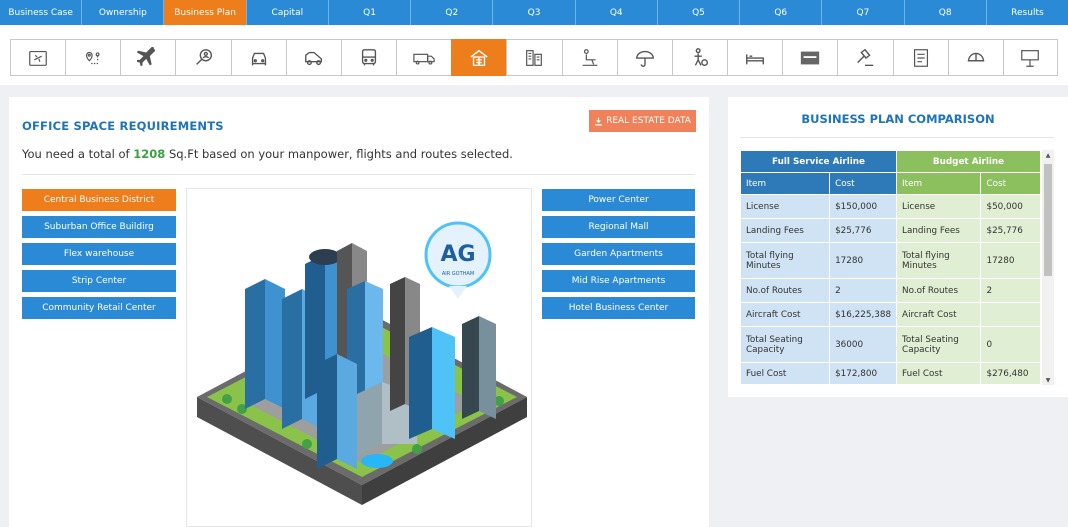 The width and height of the screenshot is (1068, 527). Describe the element at coordinates (863, 290) in the screenshot. I see `full-cost: 2` at that location.